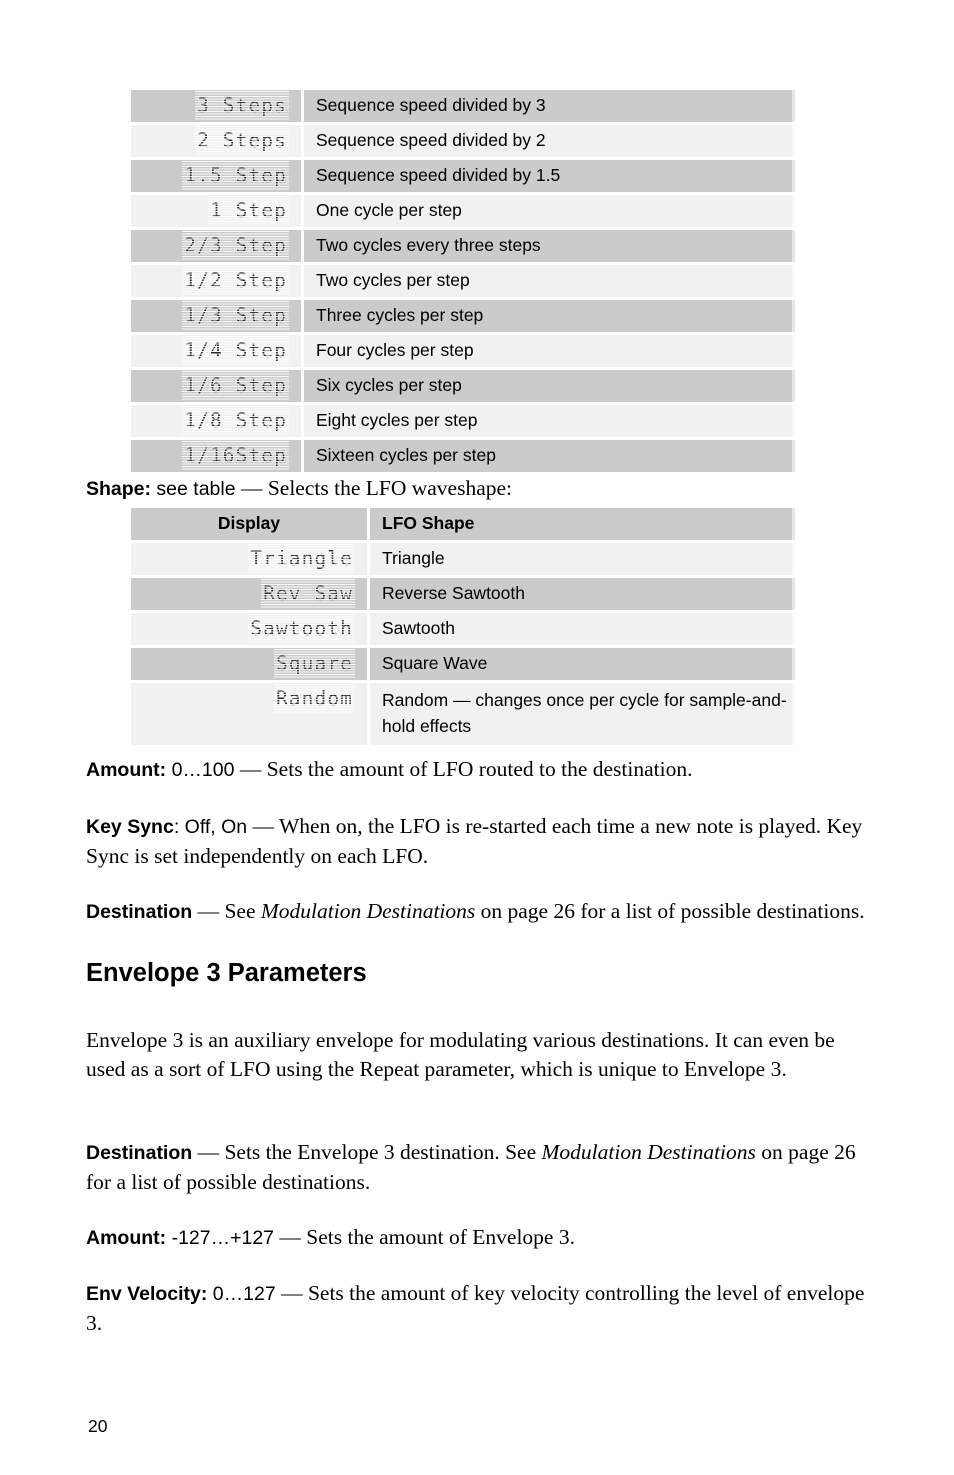 The image size is (954, 1475). Describe the element at coordinates (216, 316) in the screenshot. I see `display-cell: 1/3 Step` at that location.